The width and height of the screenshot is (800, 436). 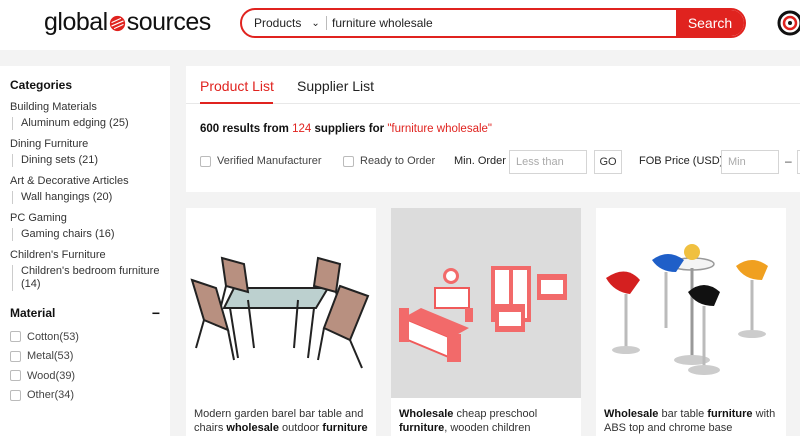 I want to click on categories-title: Categories, so click(x=41, y=85).